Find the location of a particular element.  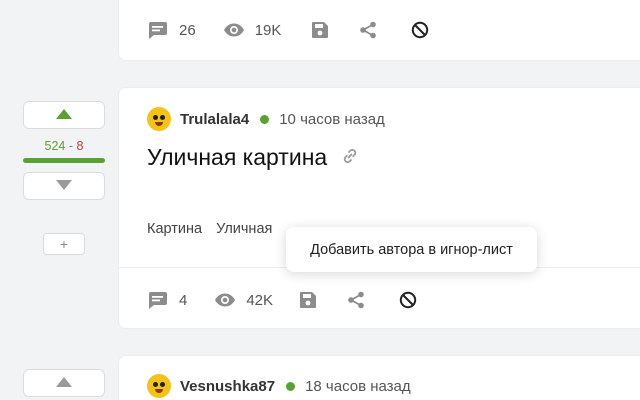

downvote-button is located at coordinates (64, 186).